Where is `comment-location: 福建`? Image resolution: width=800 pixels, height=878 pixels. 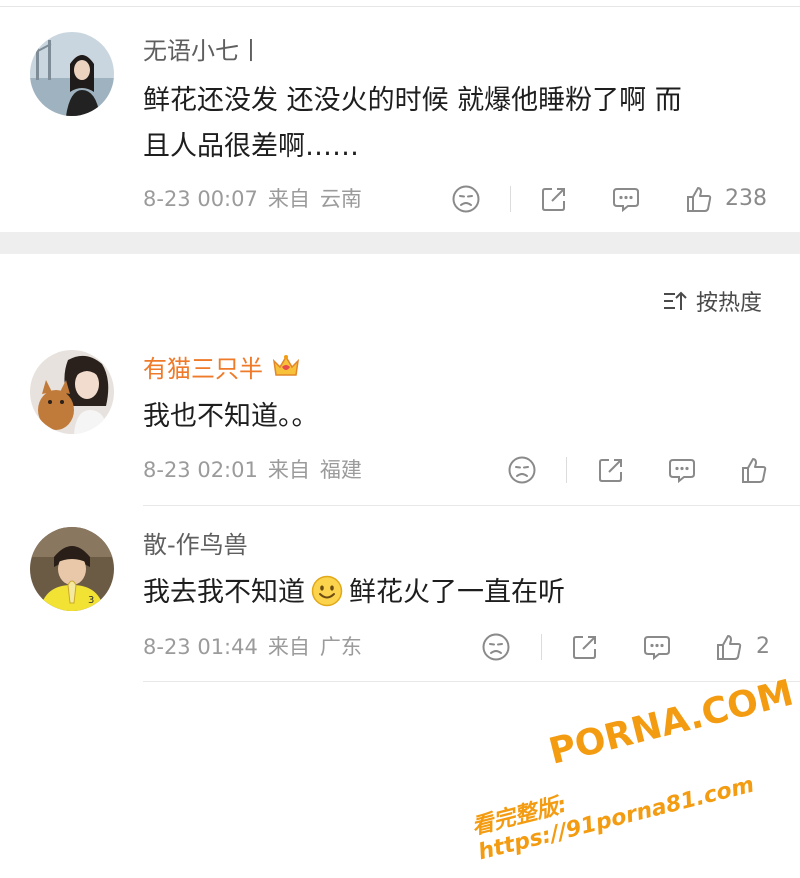 comment-location: 福建 is located at coordinates (340, 470).